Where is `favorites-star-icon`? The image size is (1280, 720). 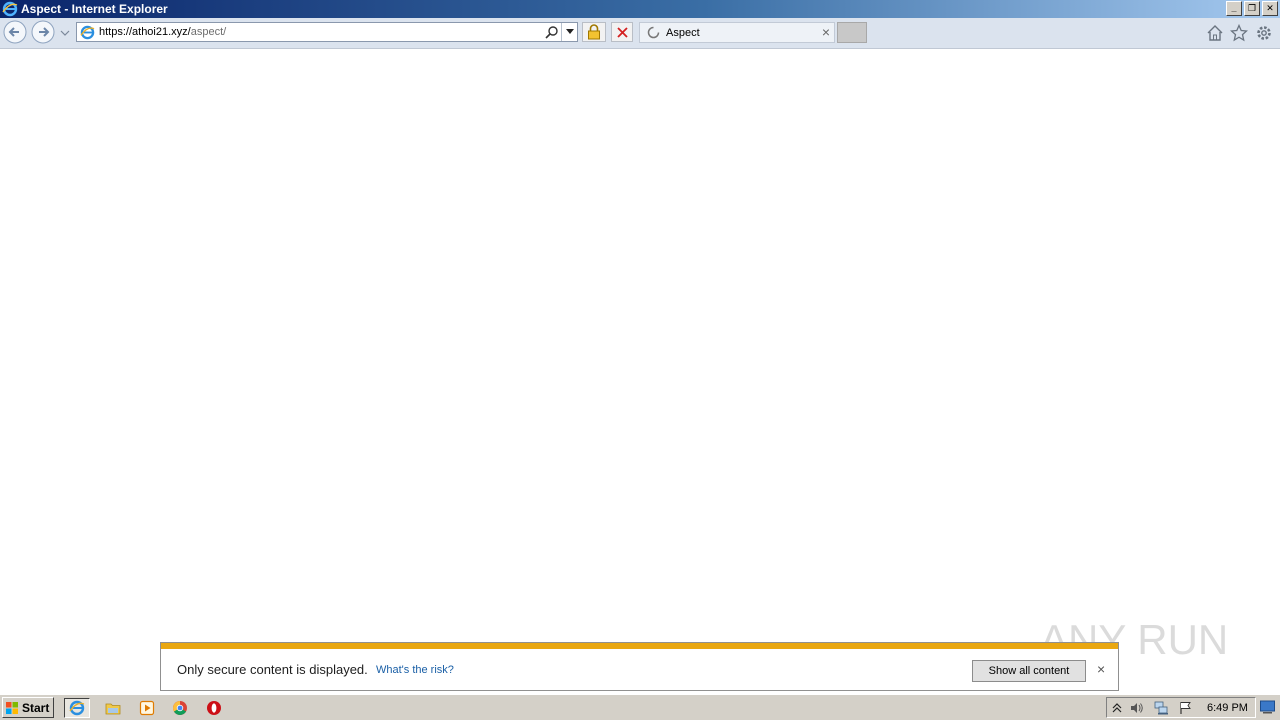 favorites-star-icon is located at coordinates (1239, 33).